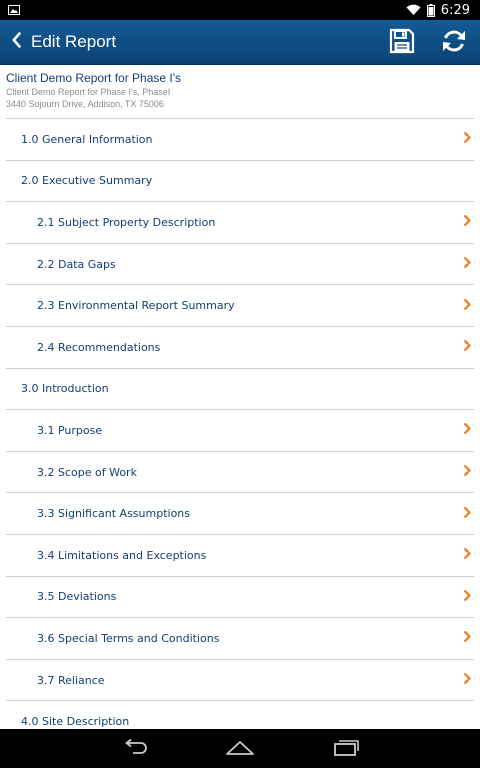  I want to click on report-address: 3440 Sojourn Drive, Addison, TX 75006, so click(85, 104).